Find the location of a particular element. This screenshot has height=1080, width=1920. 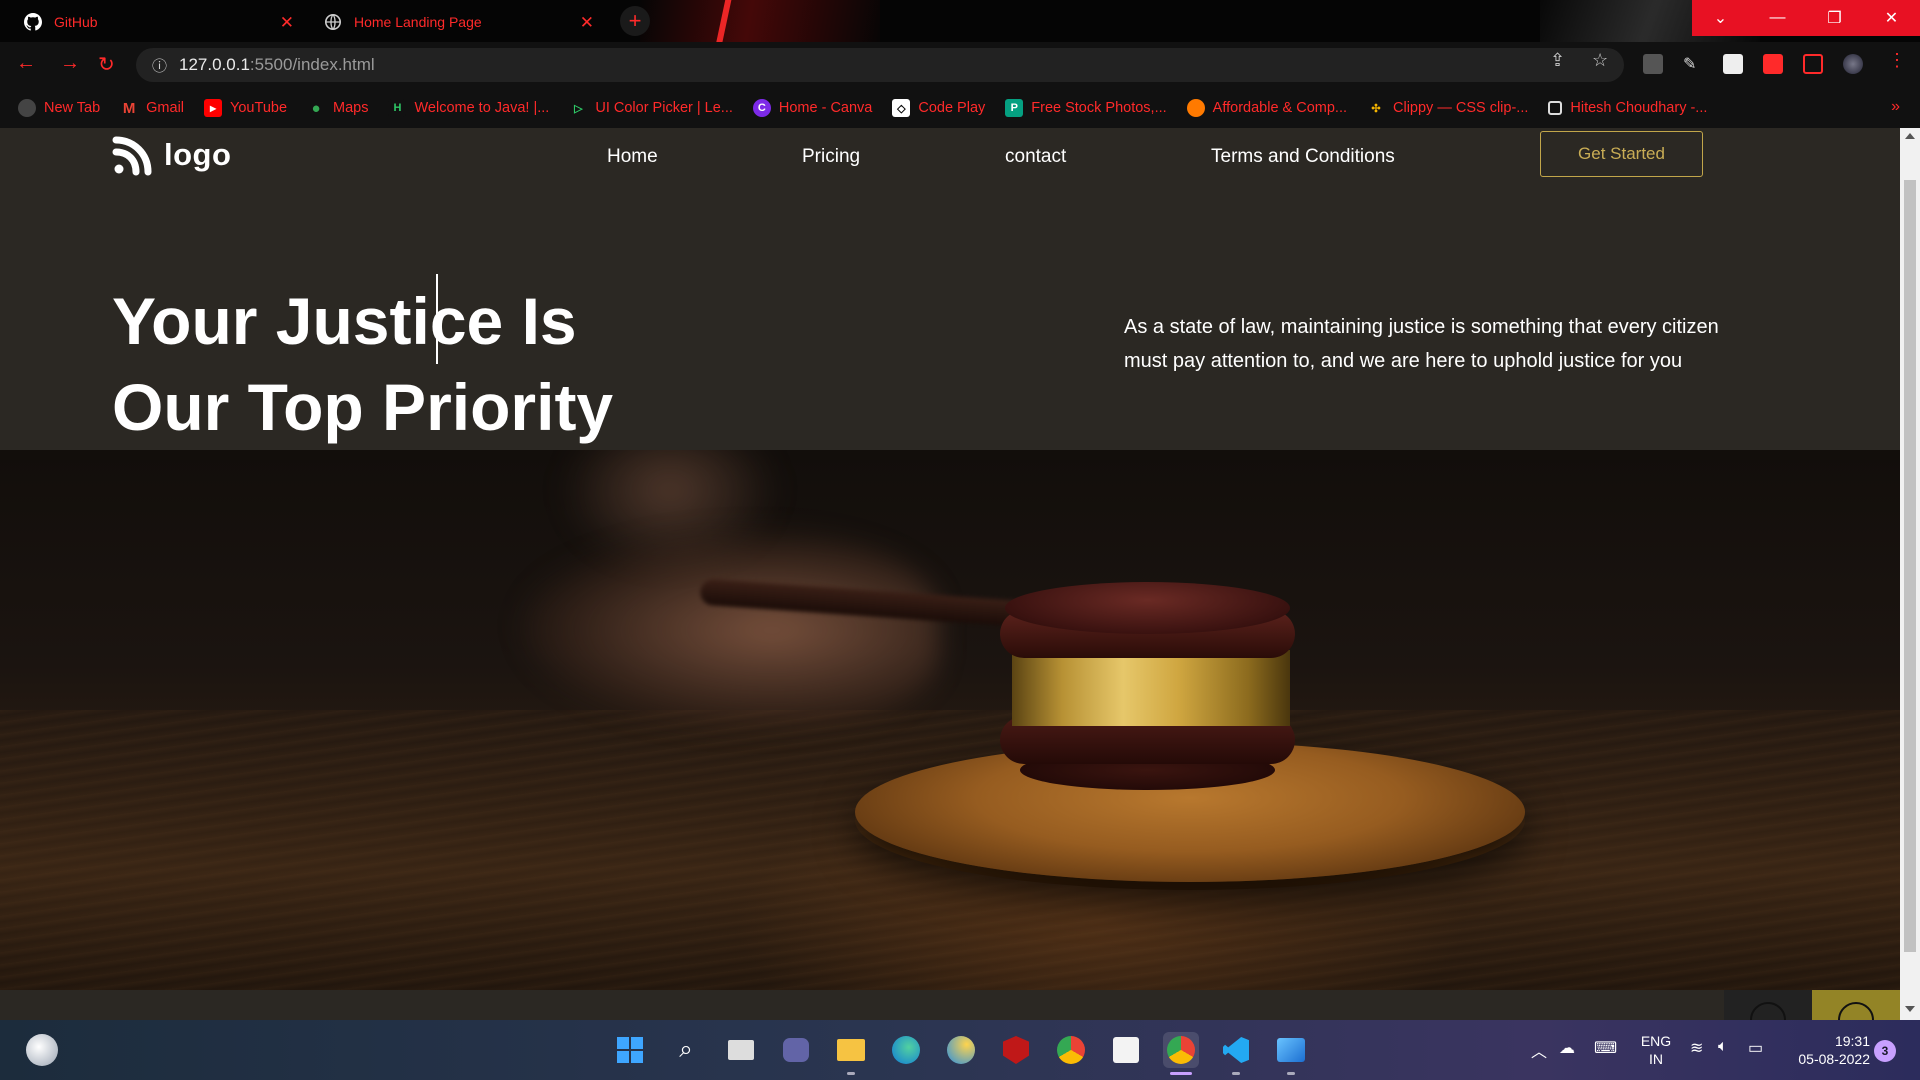

minimize-icon: — is located at coordinates (1777, 17).